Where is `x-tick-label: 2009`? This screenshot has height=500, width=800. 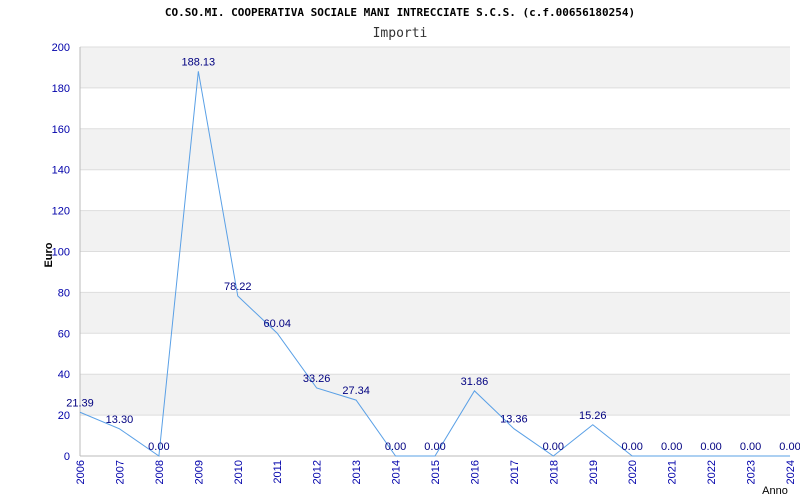
x-tick-label: 2009 is located at coordinates (199, 472).